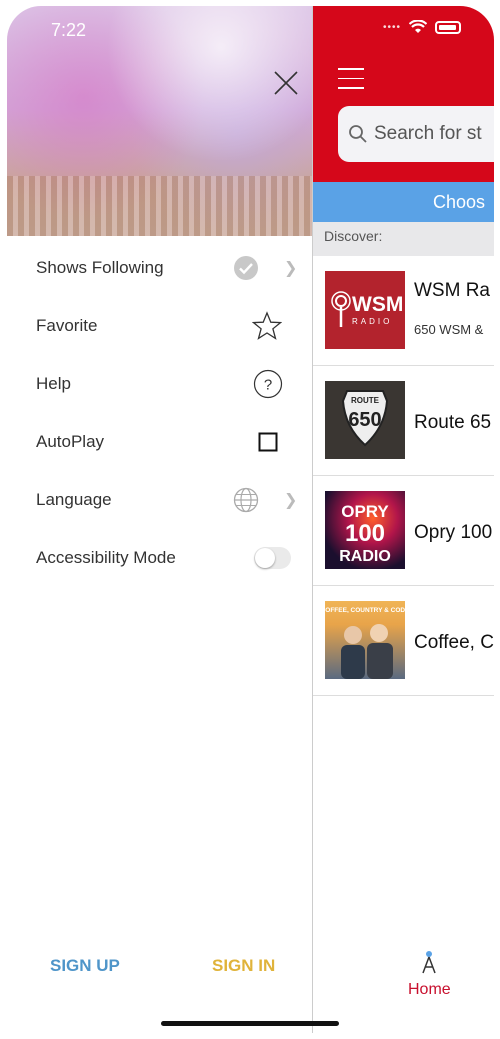  I want to click on station-row-coffee: COFFEE, COUNTRY & CODY Coffee, C, so click(403, 641).